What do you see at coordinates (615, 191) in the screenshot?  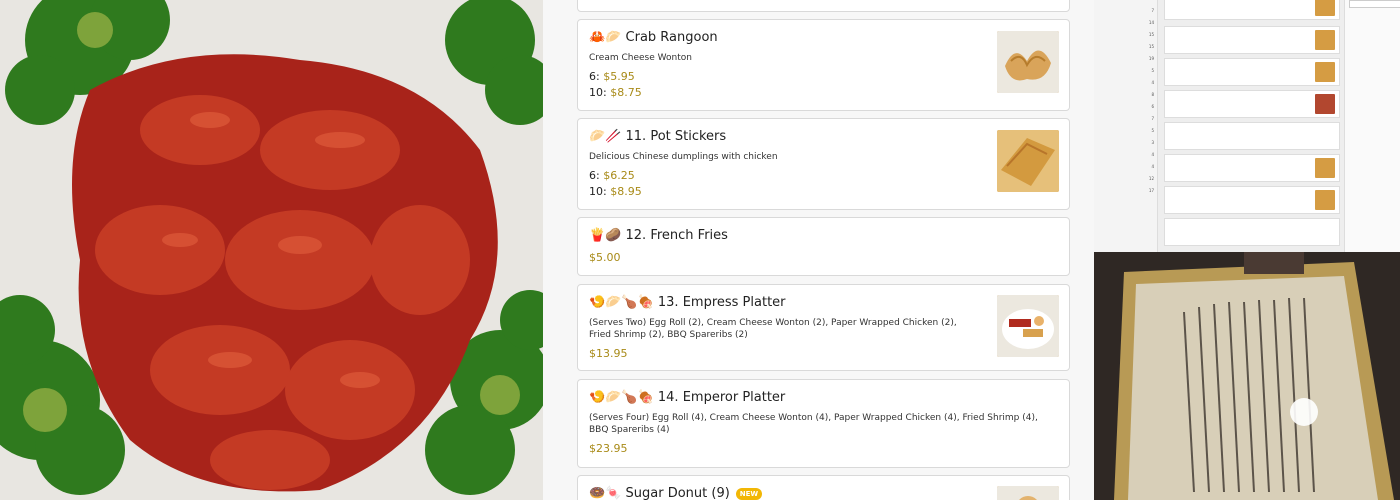 I see `menu-item-price: 10: $8.95` at bounding box center [615, 191].